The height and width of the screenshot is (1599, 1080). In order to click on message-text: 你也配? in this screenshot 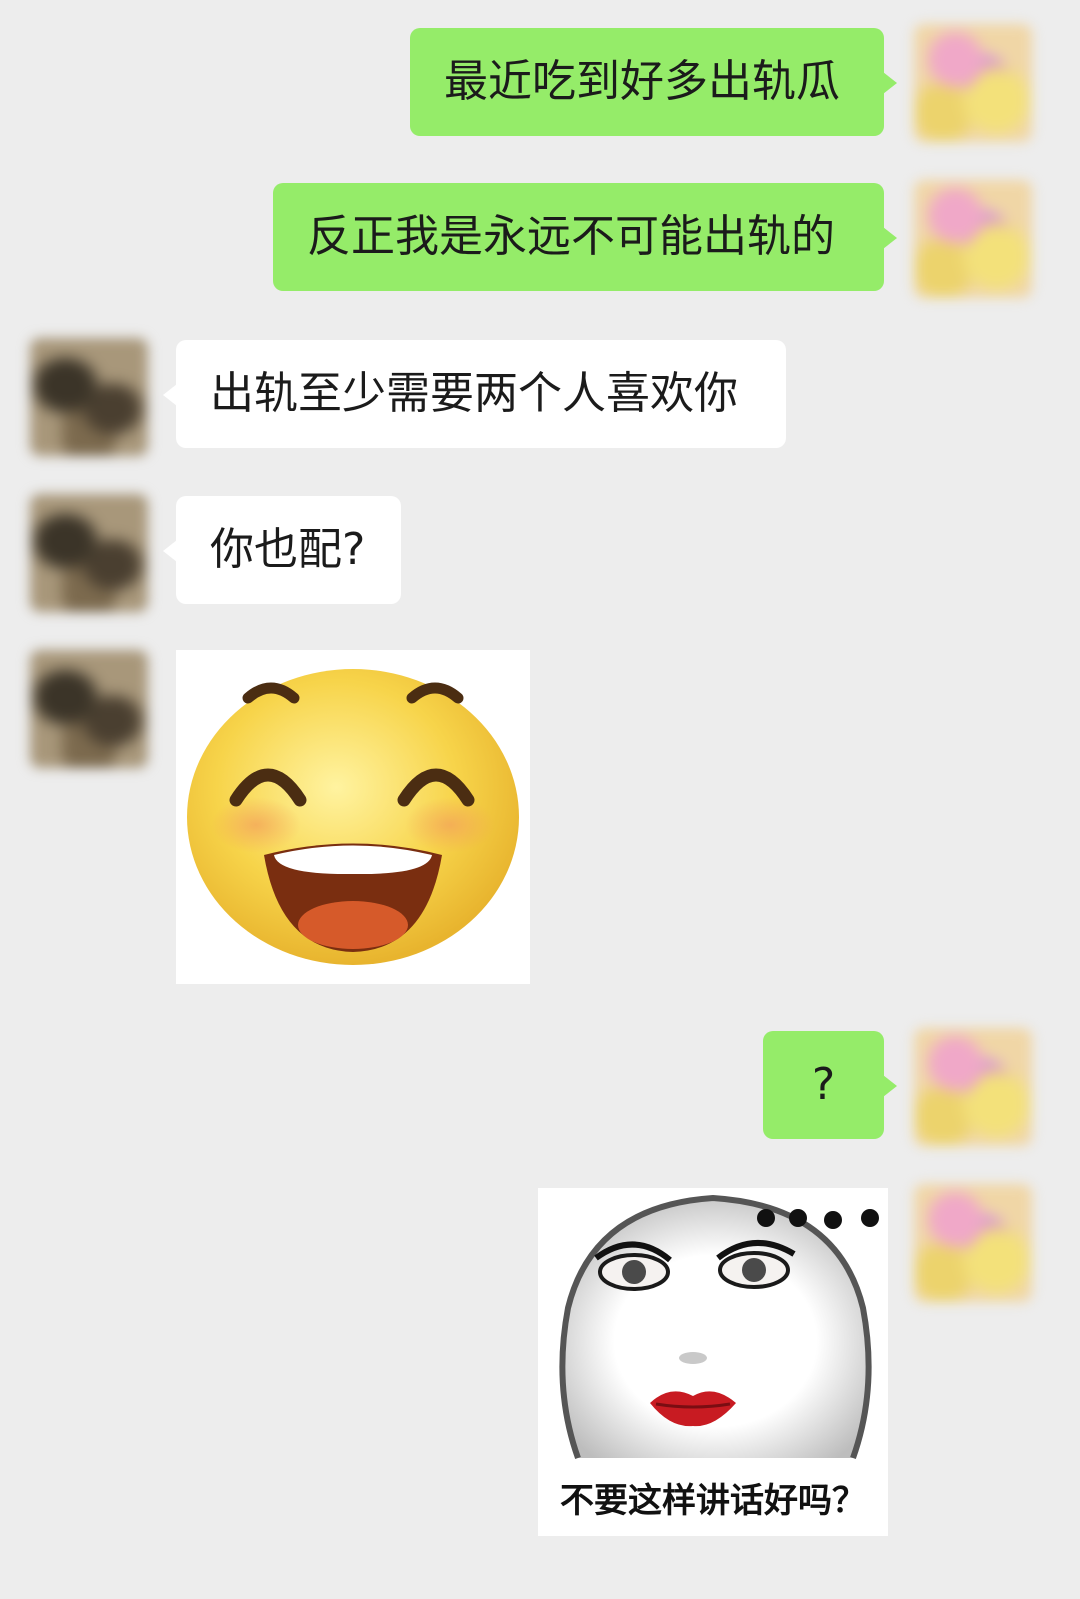, I will do `click(288, 549)`.